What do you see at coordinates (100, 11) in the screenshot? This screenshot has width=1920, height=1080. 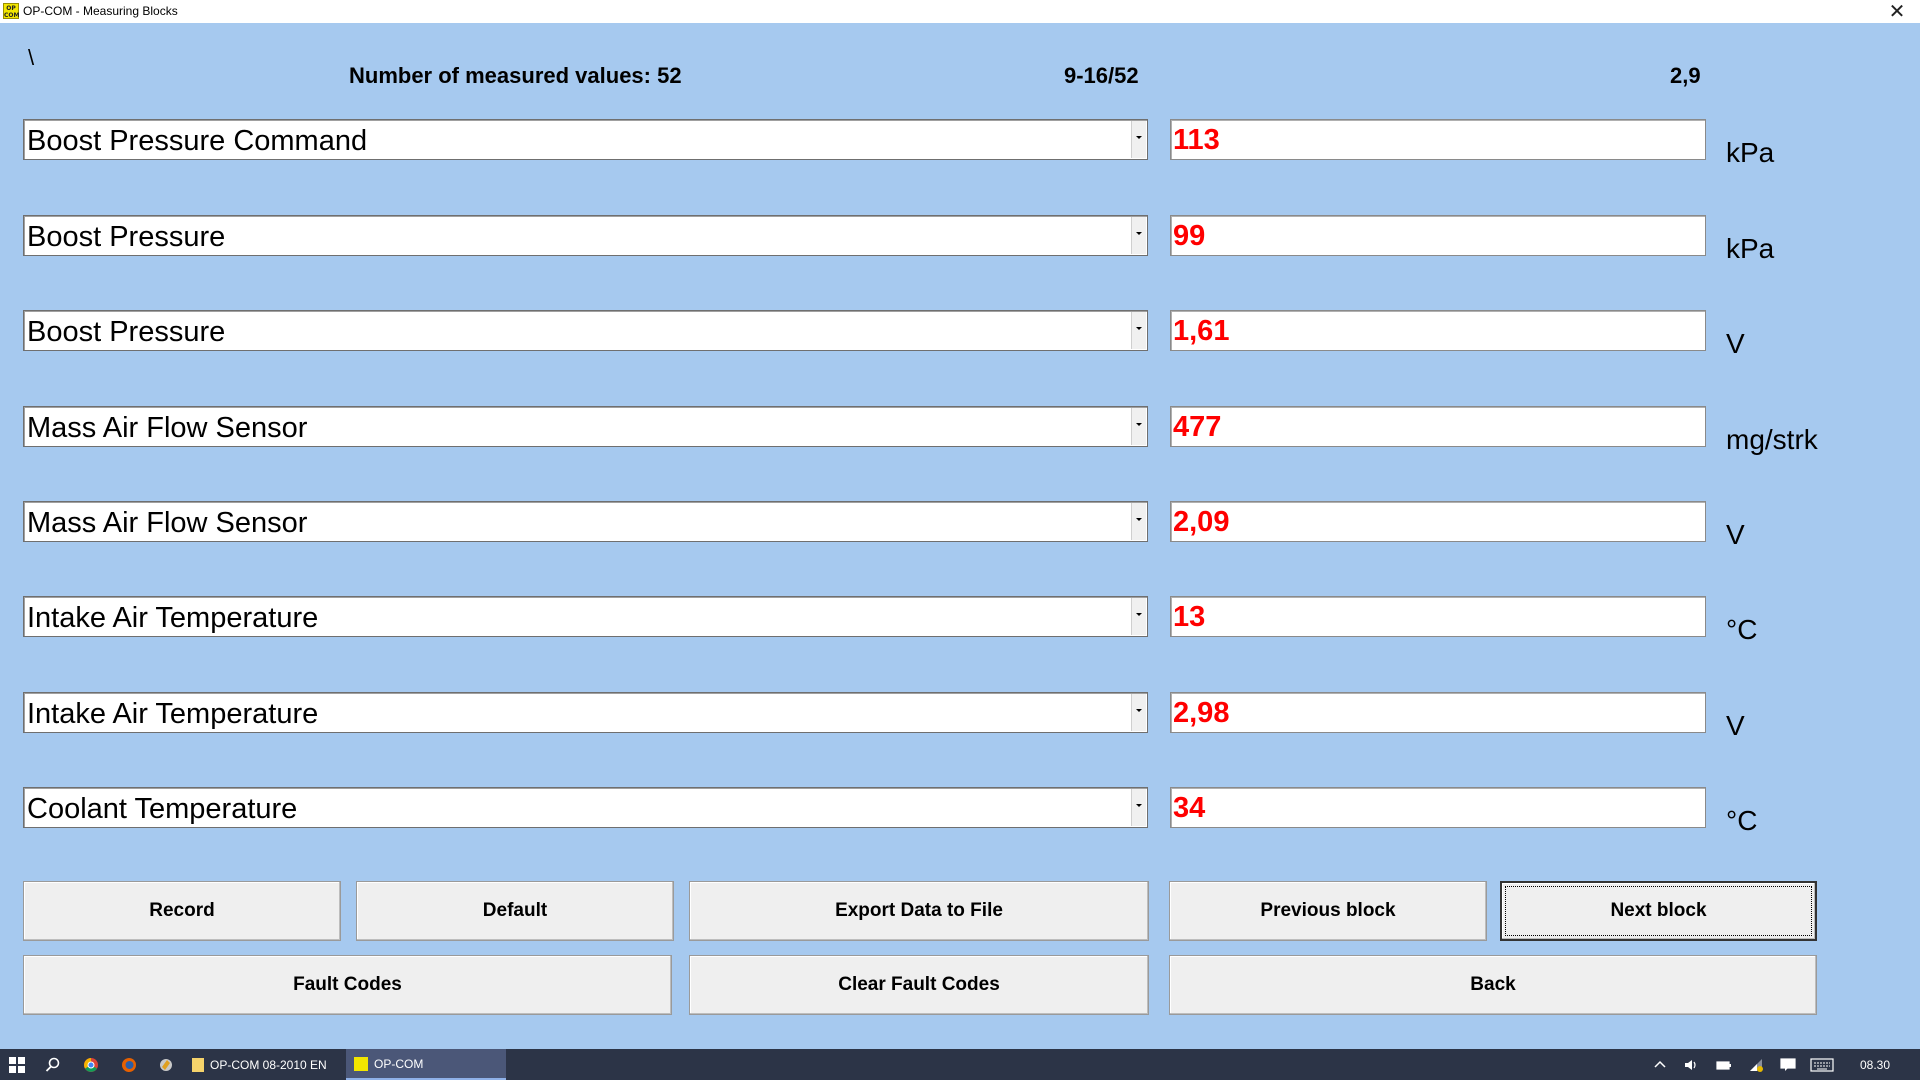 I see `window-title: OP-COM - Measuring Blocks` at bounding box center [100, 11].